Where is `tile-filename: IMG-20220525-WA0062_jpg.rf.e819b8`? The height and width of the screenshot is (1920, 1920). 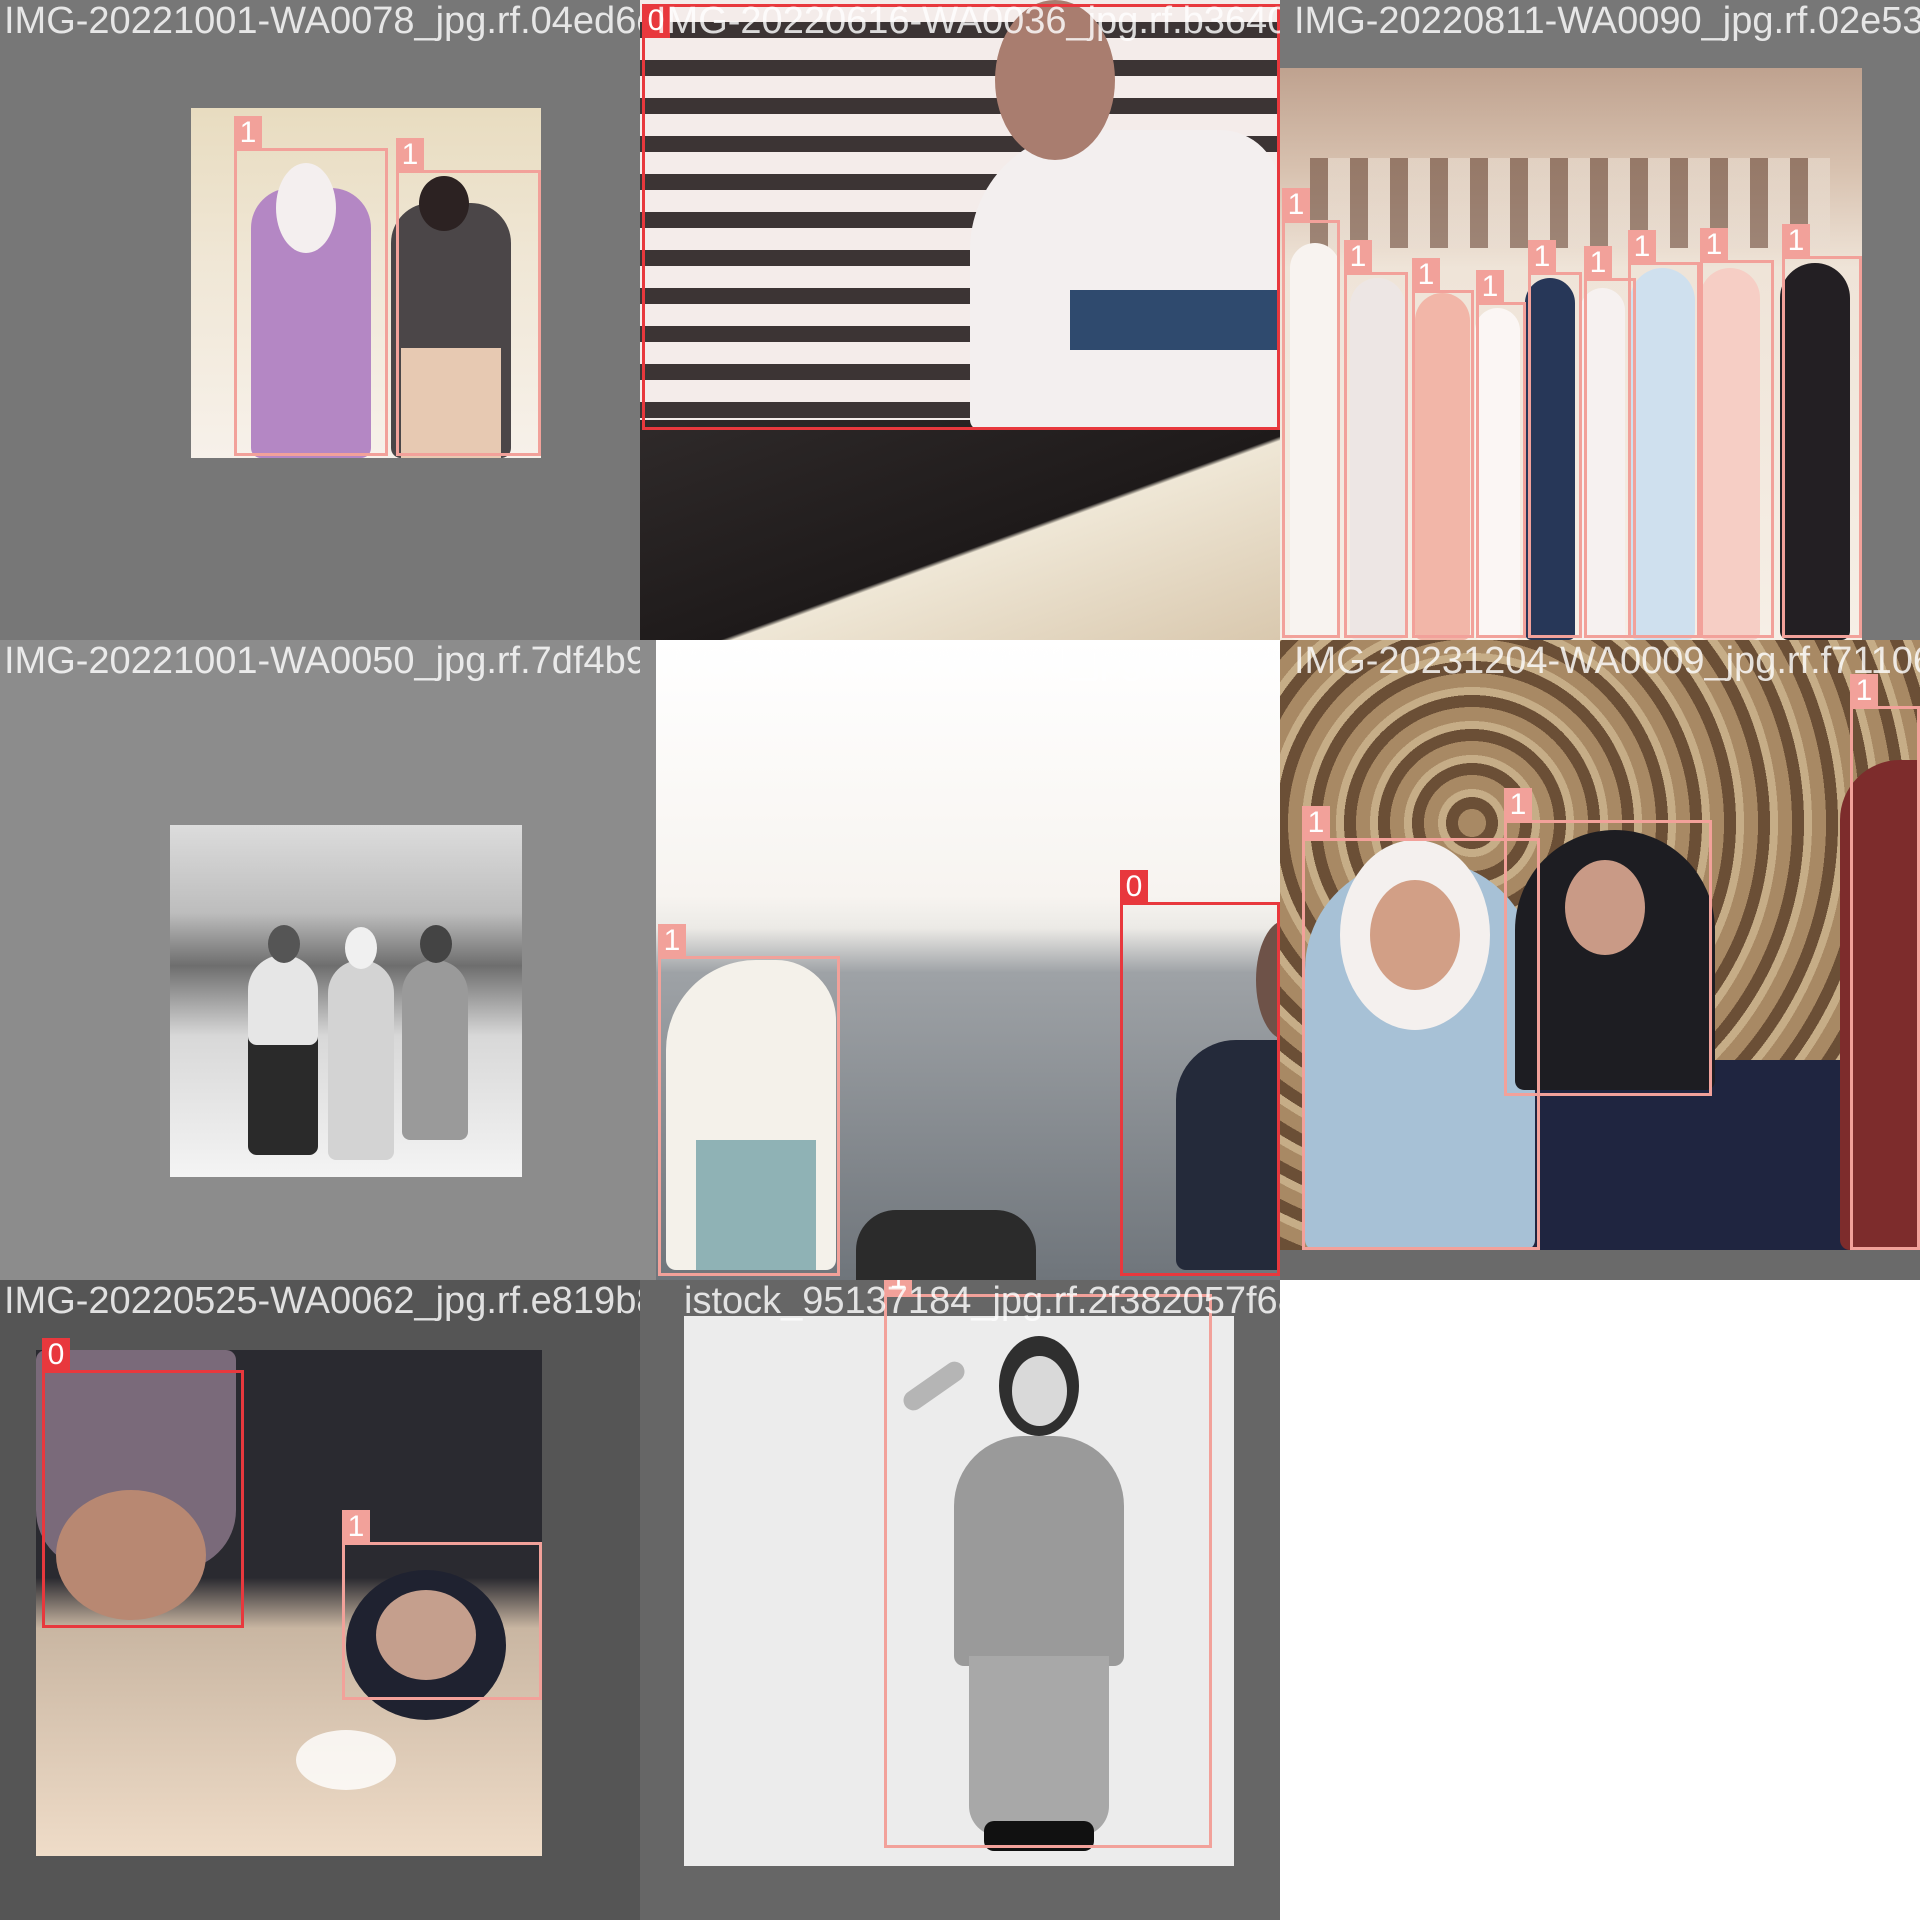 tile-filename: IMG-20220525-WA0062_jpg.rf.e819b8 is located at coordinates (322, 1301).